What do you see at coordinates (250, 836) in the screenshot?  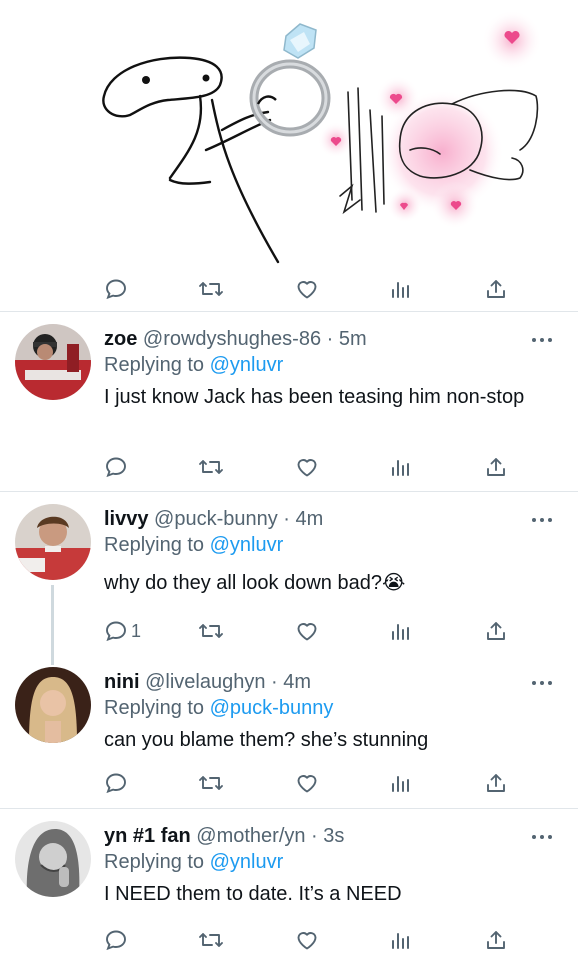 I see `user-handle: @mother/yn` at bounding box center [250, 836].